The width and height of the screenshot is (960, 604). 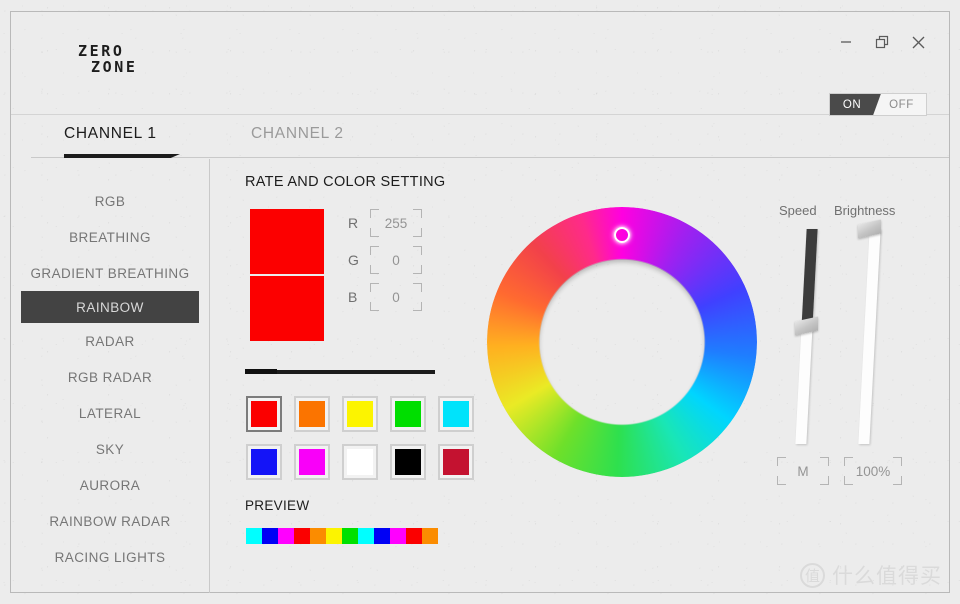 I want to click on rate-and-color-setting-title: RATE AND COLOR SETTING, so click(x=345, y=182).